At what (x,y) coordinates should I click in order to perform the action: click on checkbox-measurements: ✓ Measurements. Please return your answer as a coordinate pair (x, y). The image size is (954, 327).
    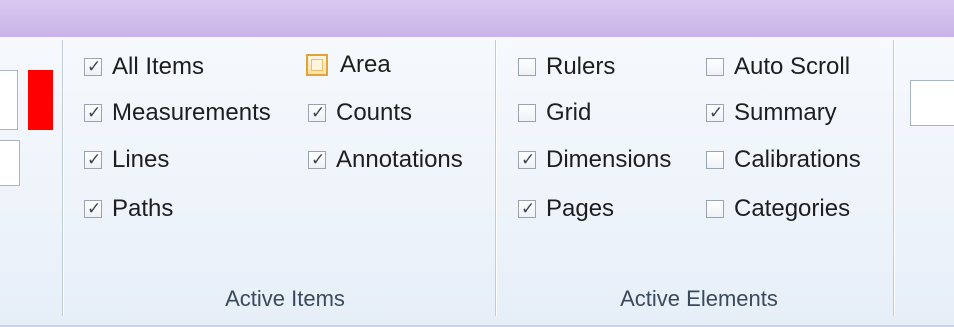
    Looking at the image, I should click on (177, 113).